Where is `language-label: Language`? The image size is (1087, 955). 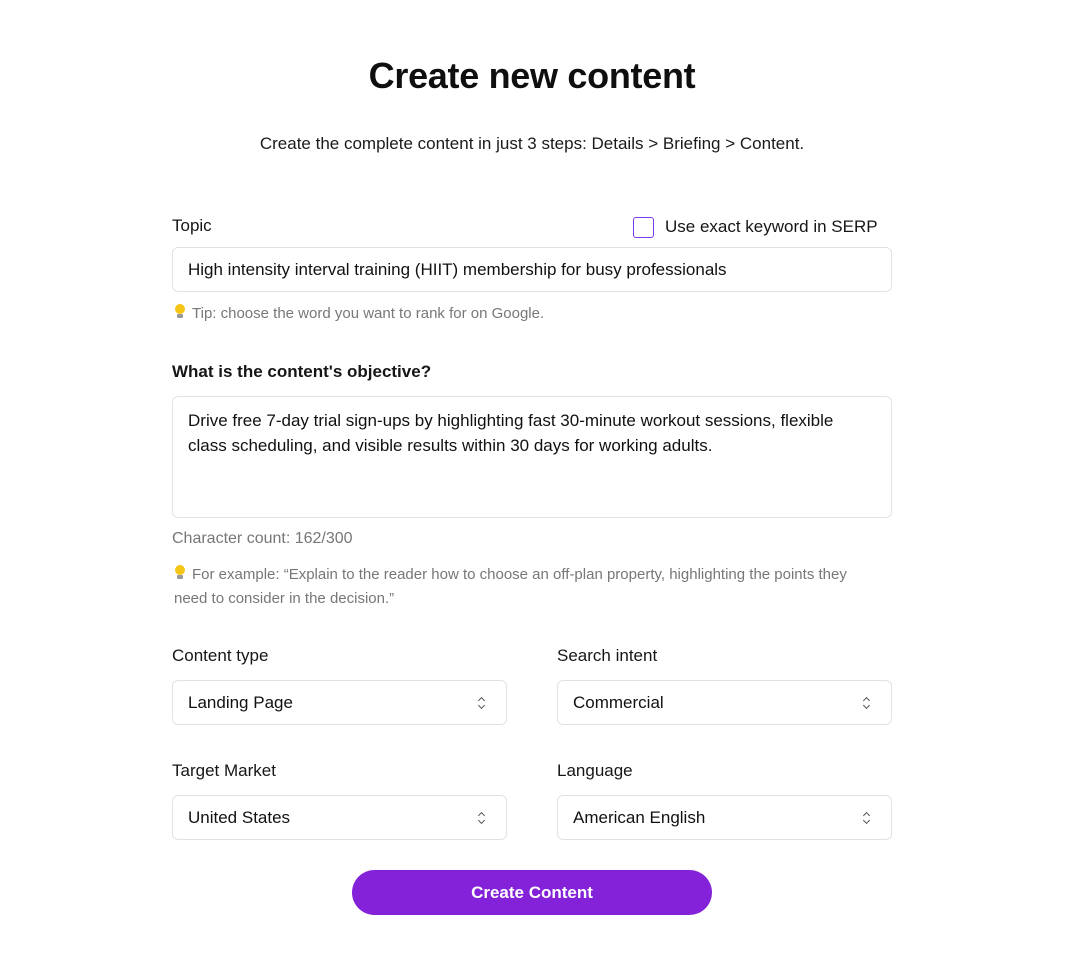
language-label: Language is located at coordinates (595, 770).